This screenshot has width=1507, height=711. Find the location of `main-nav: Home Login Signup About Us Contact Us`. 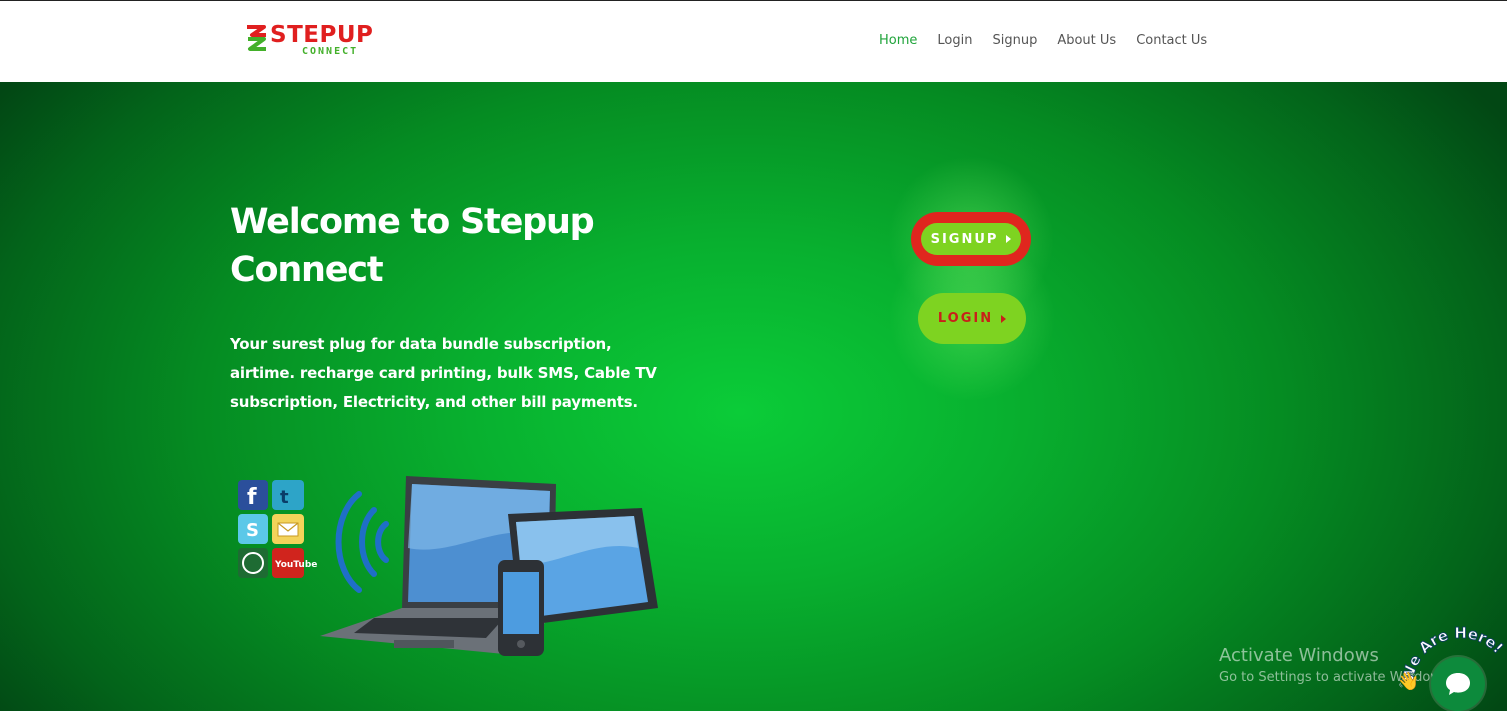

main-nav: Home Login Signup About Us Contact Us is located at coordinates (1043, 41).